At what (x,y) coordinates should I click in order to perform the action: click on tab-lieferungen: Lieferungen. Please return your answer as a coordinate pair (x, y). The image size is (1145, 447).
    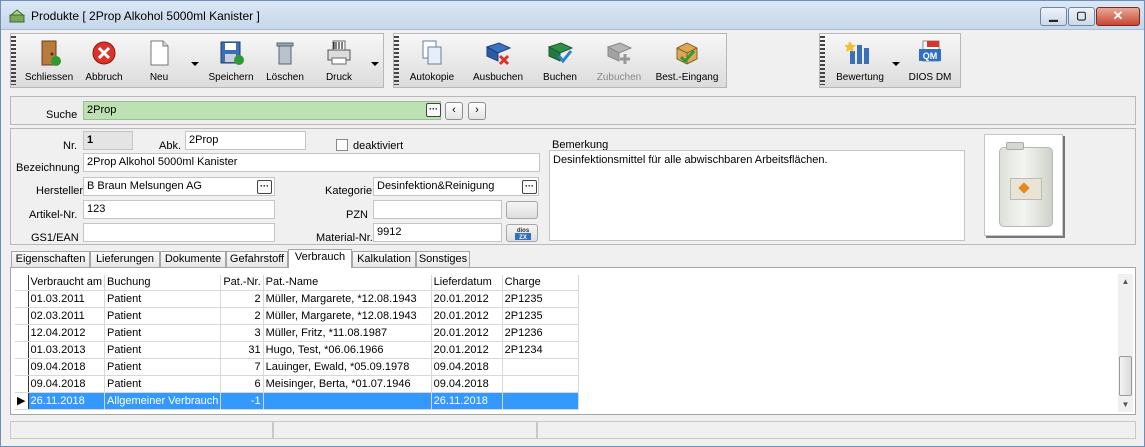
    Looking at the image, I should click on (125, 259).